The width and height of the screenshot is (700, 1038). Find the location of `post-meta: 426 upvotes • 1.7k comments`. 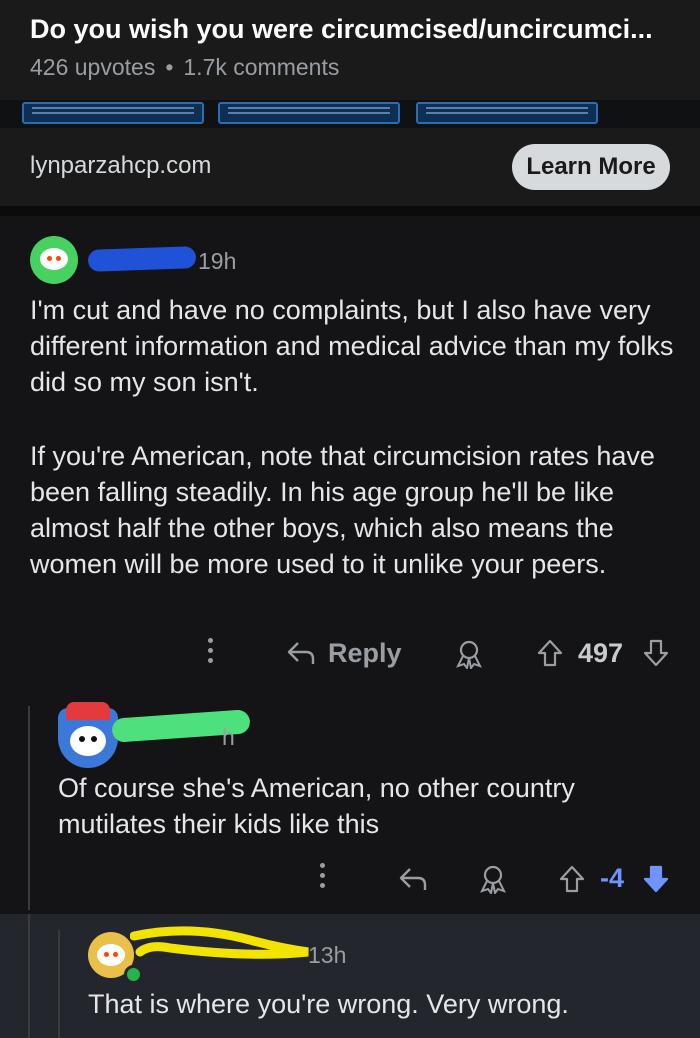

post-meta: 426 upvotes • 1.7k comments is located at coordinates (184, 67).